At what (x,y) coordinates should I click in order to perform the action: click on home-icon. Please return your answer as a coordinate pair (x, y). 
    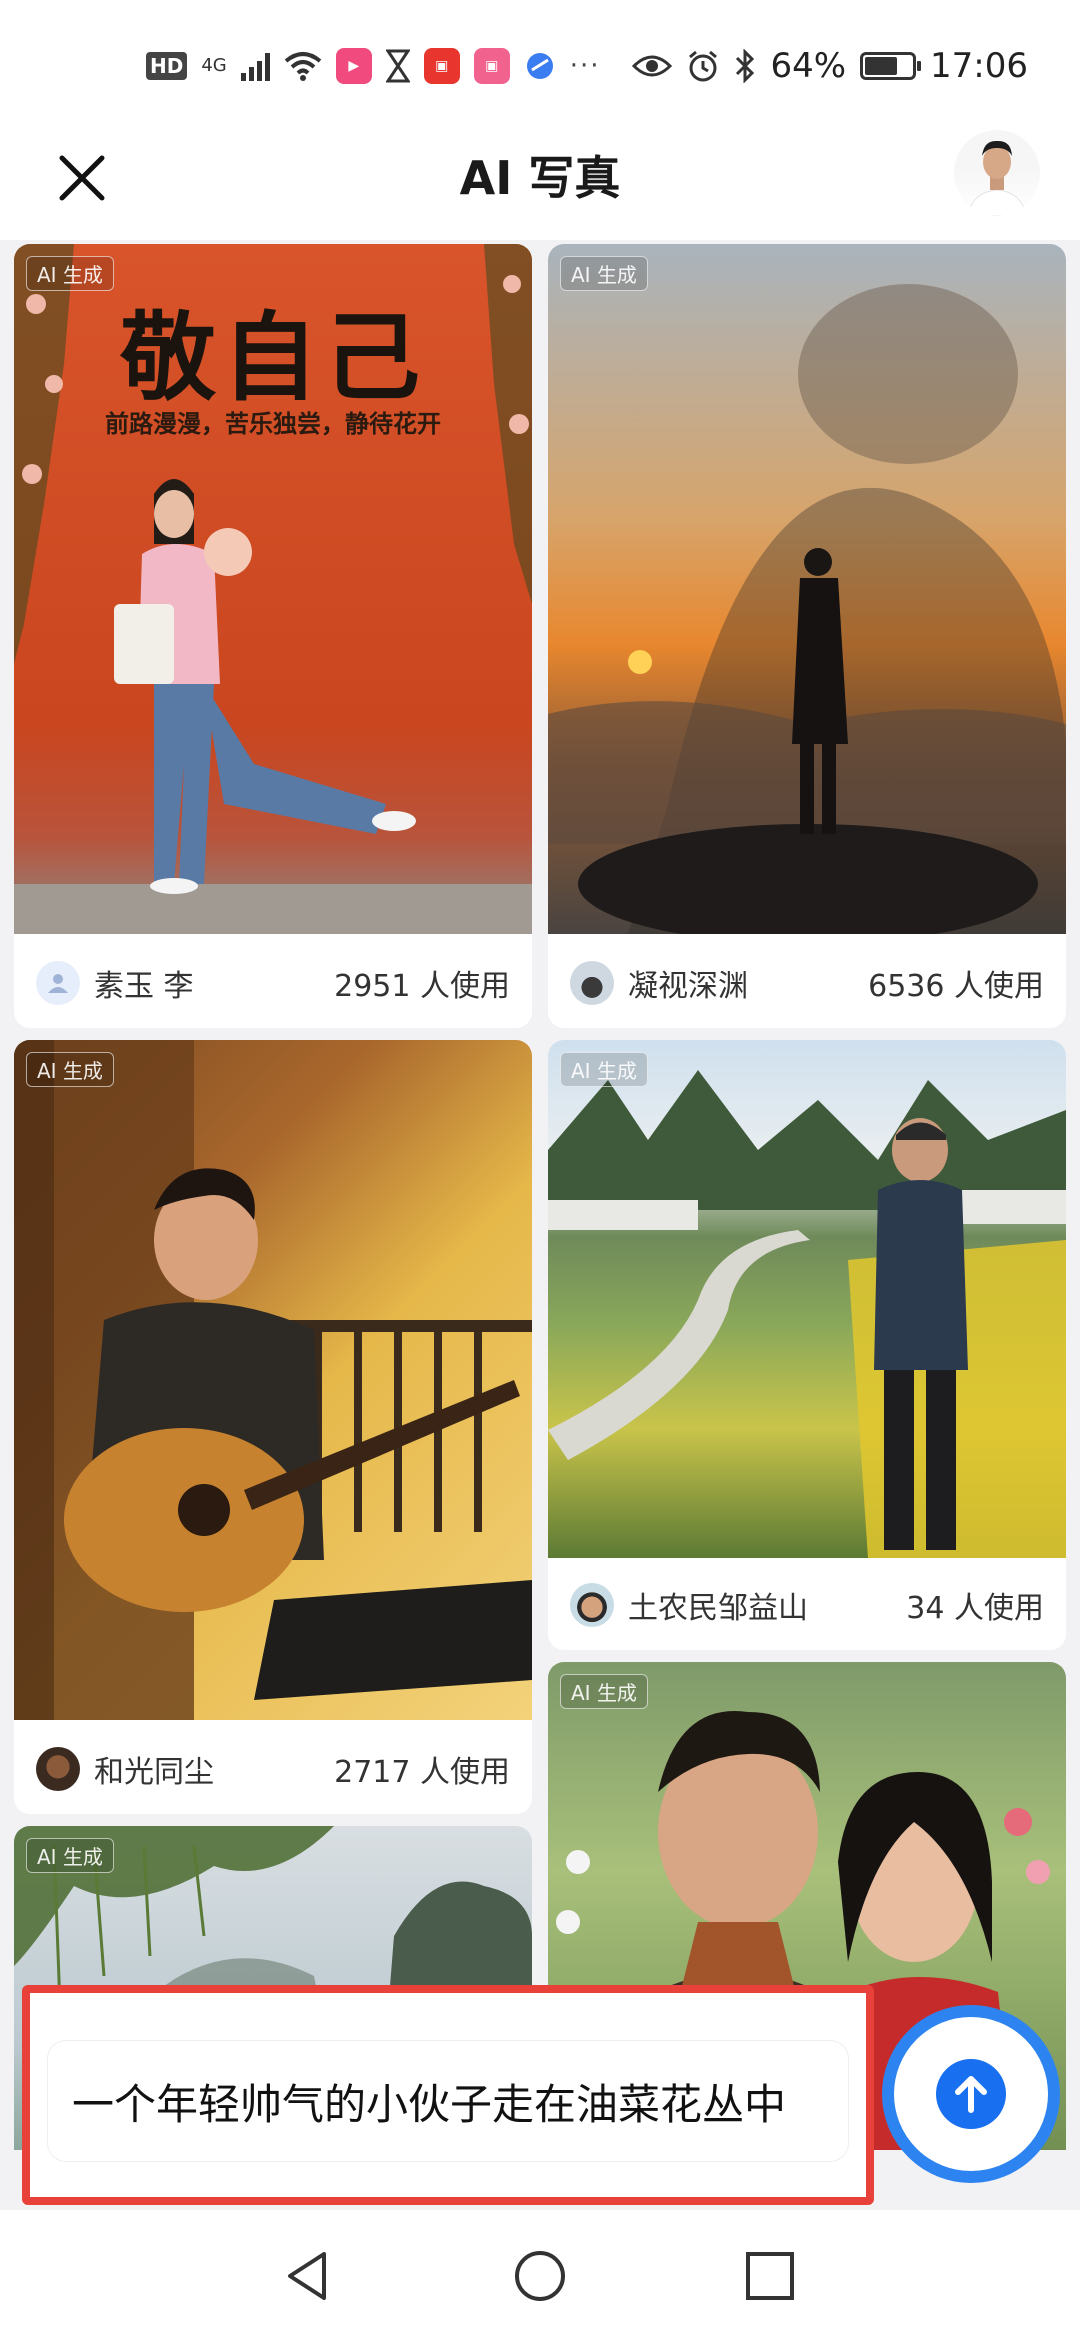
    Looking at the image, I should click on (540, 2276).